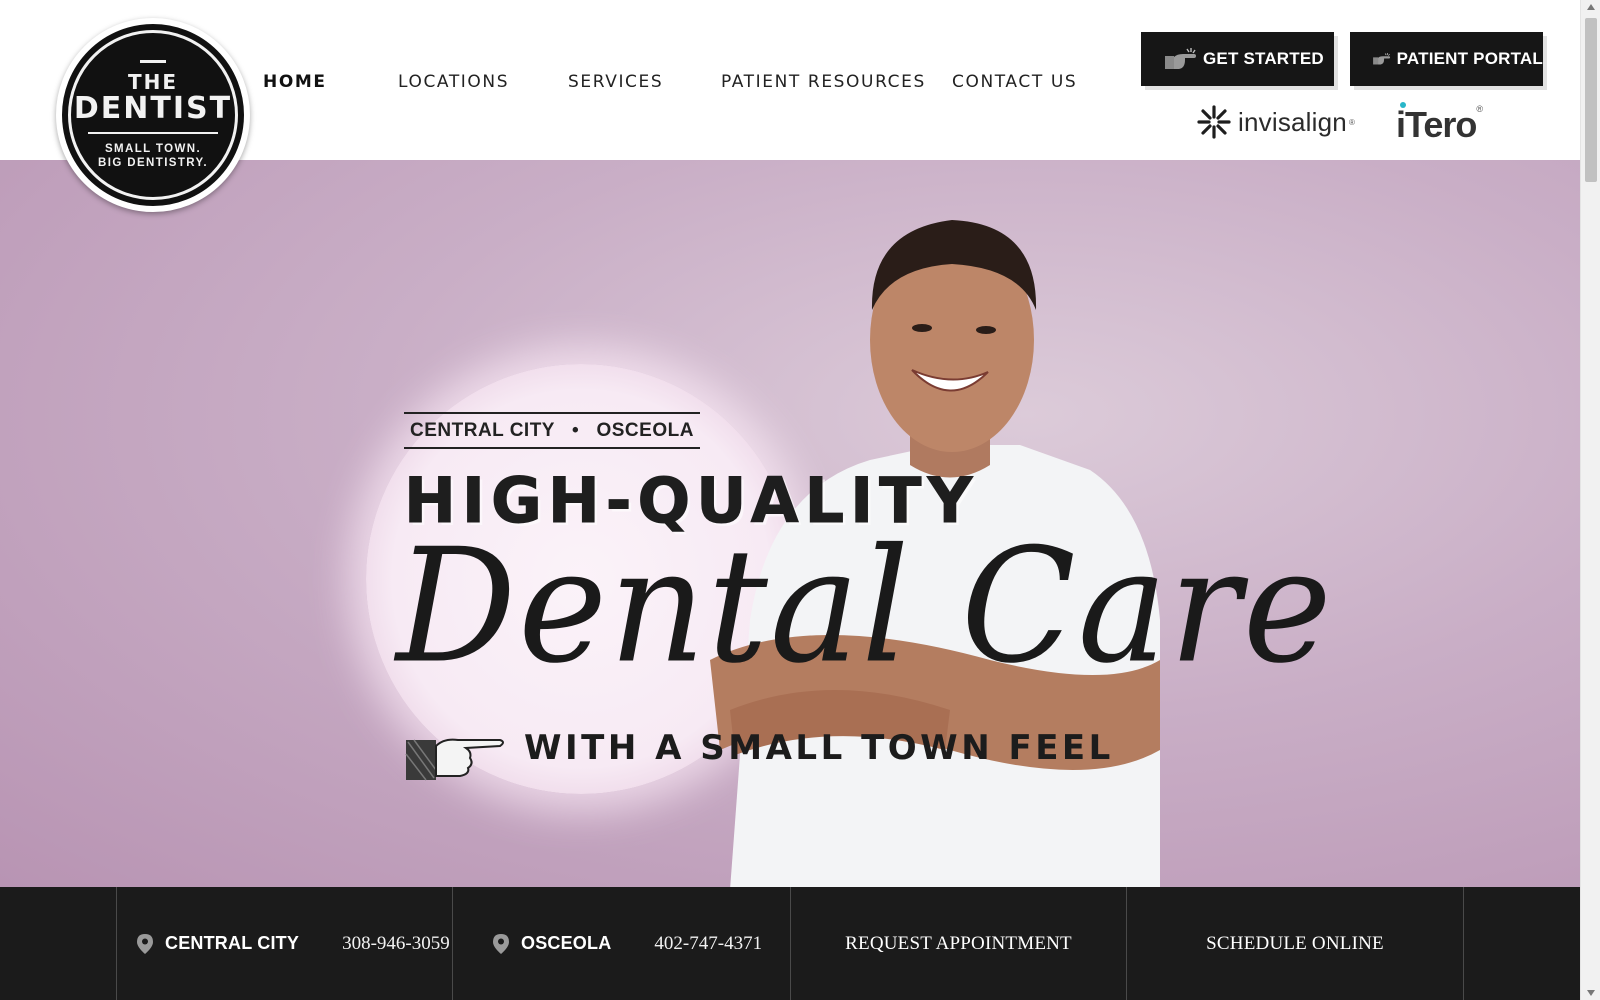  I want to click on logo-tagline-1: SMALL TOWN., so click(153, 149).